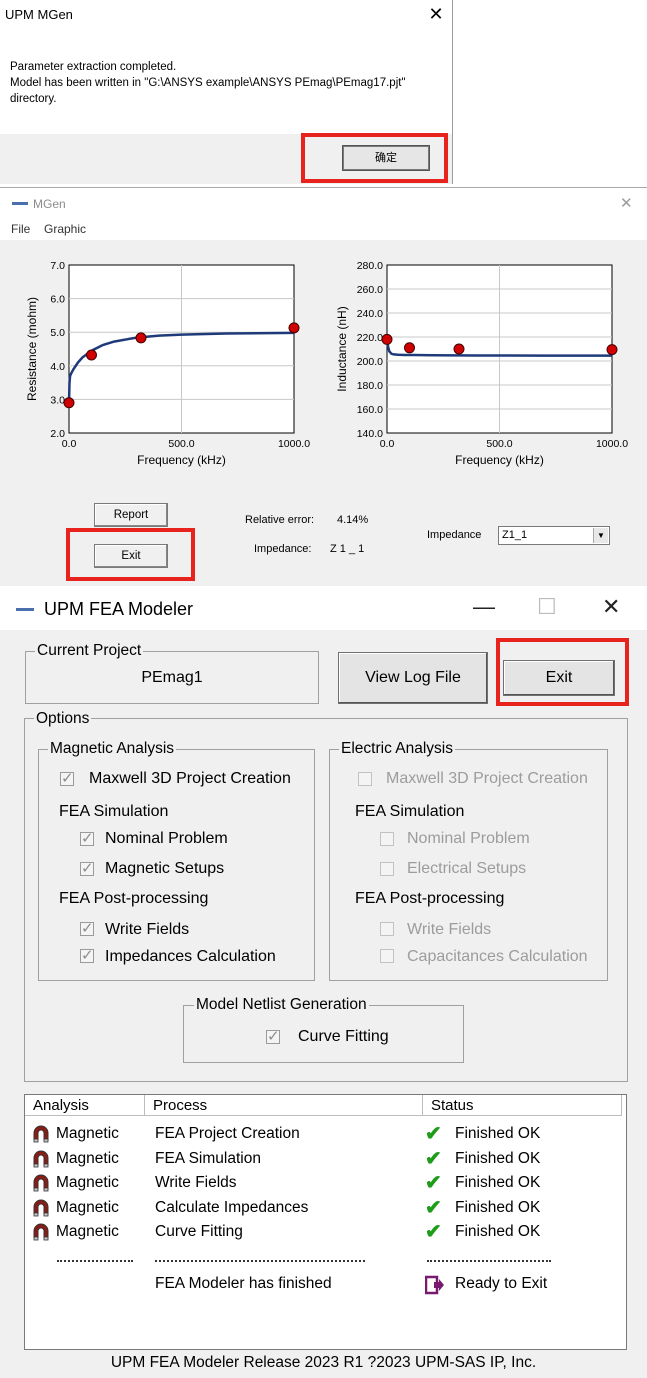 The width and height of the screenshot is (647, 1378). I want to click on impedances-calculation-label: Impedances Calculation, so click(190, 956).